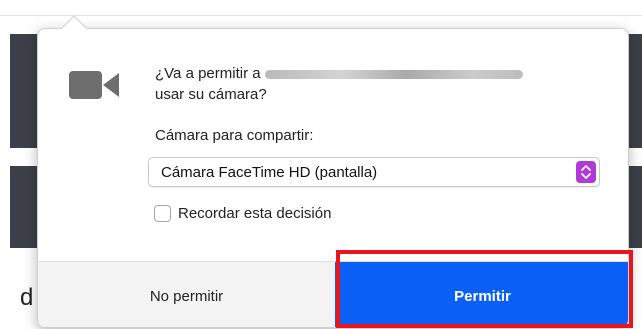  I want to click on camera-share-label: Cámara para compartir:, so click(234, 135).